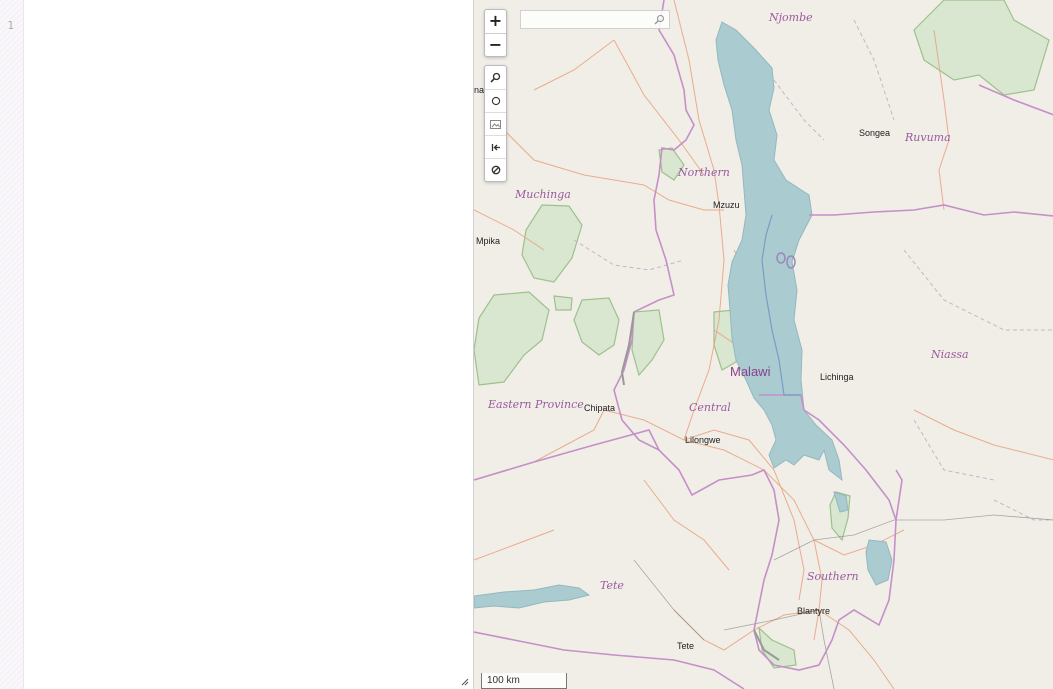 The image size is (1053, 689). I want to click on circle-icon, so click(495, 101).